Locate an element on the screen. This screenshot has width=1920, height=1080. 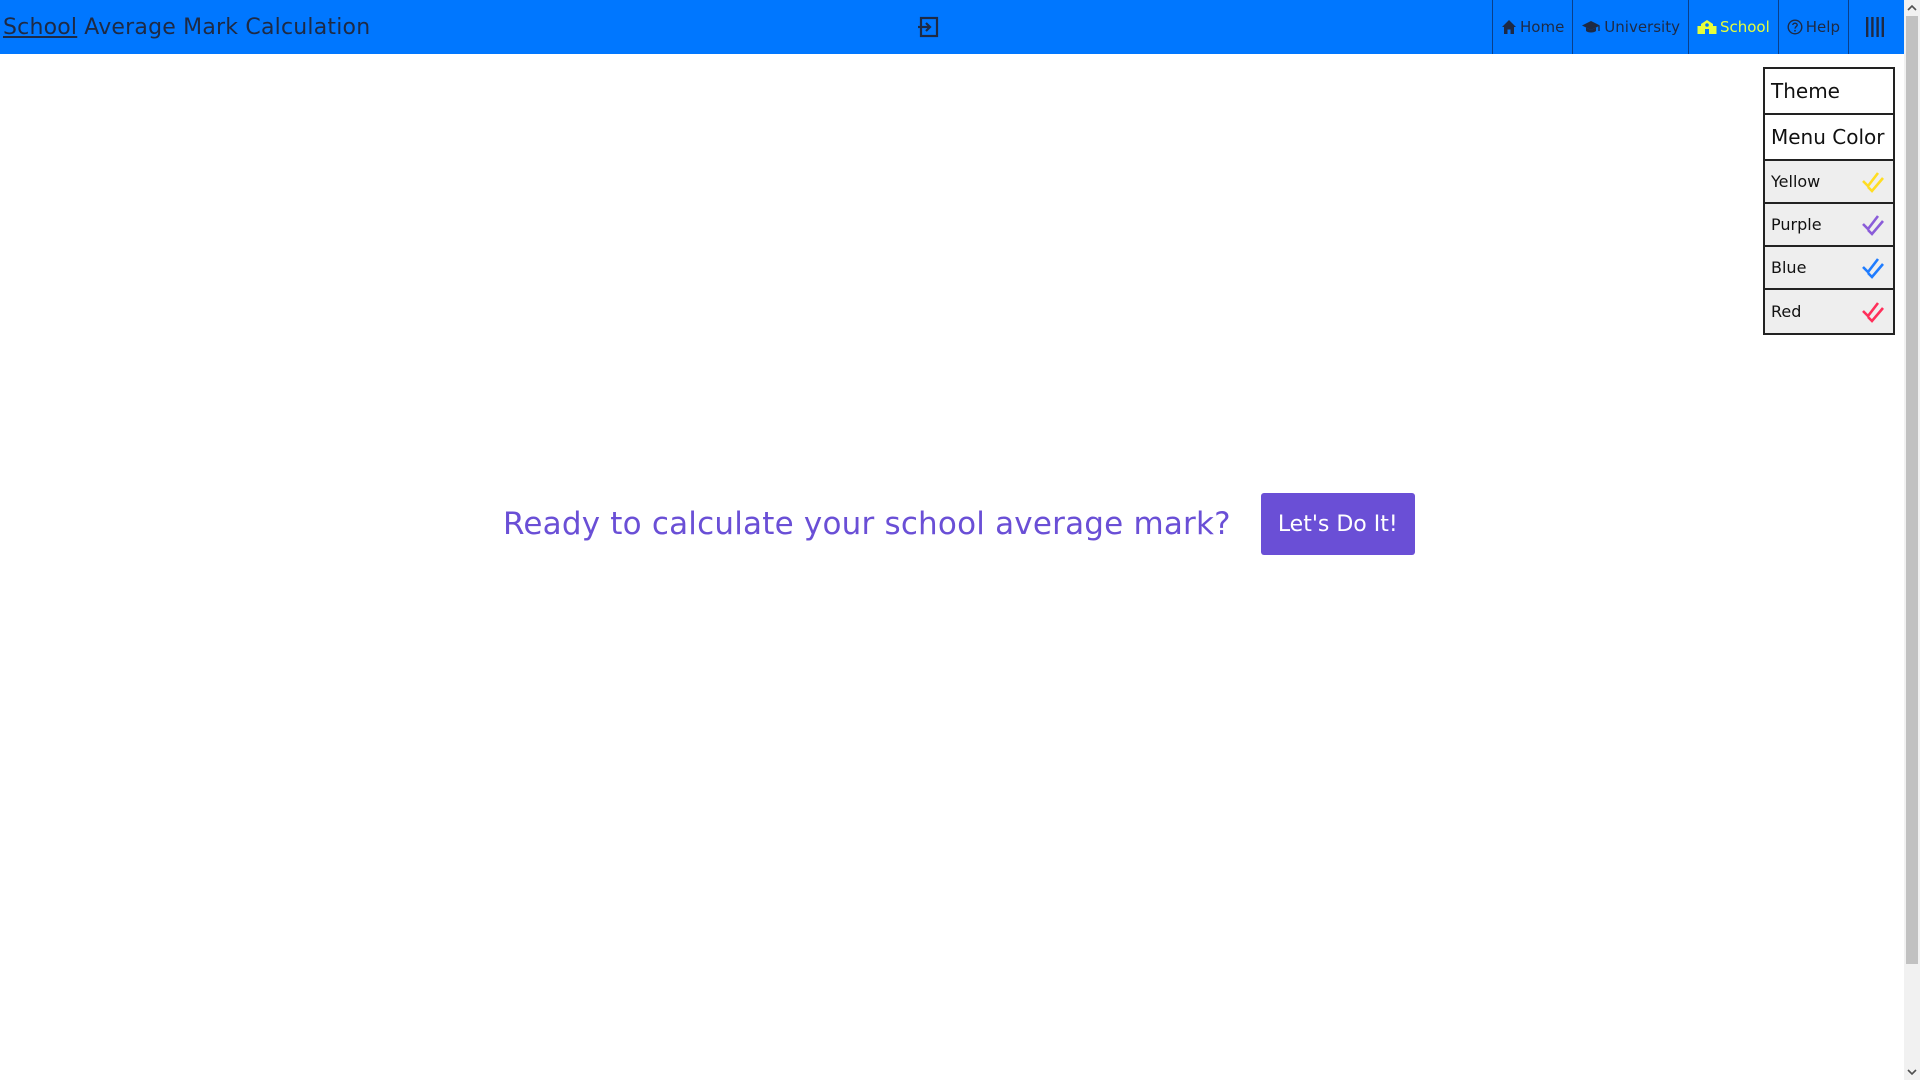
color-option-yellow: Yellow is located at coordinates (1829, 182).